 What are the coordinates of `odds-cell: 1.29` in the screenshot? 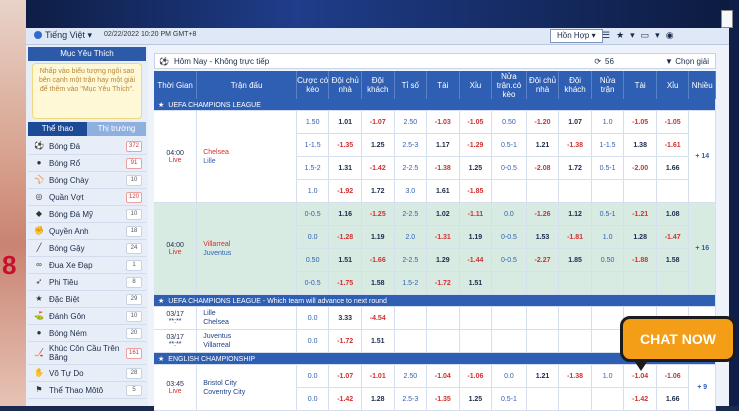 It's located at (443, 260).